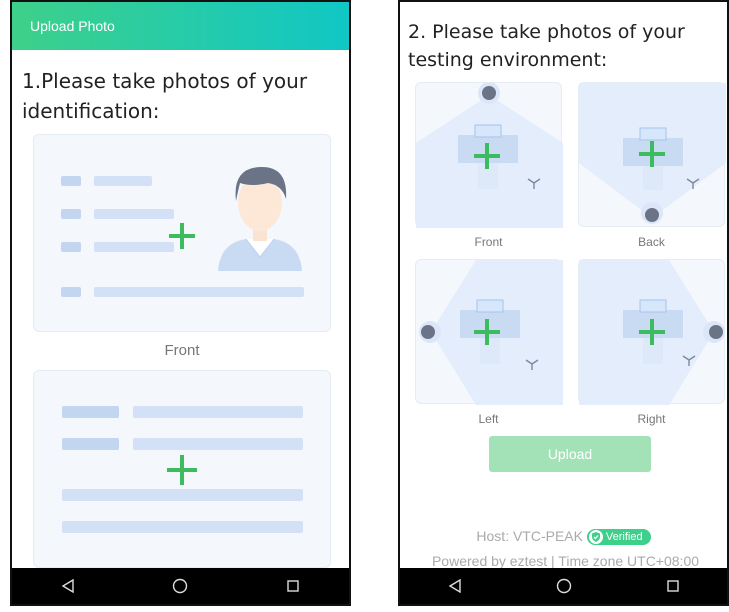 The width and height of the screenshot is (729, 612). I want to click on verified-badge: Verified, so click(618, 537).